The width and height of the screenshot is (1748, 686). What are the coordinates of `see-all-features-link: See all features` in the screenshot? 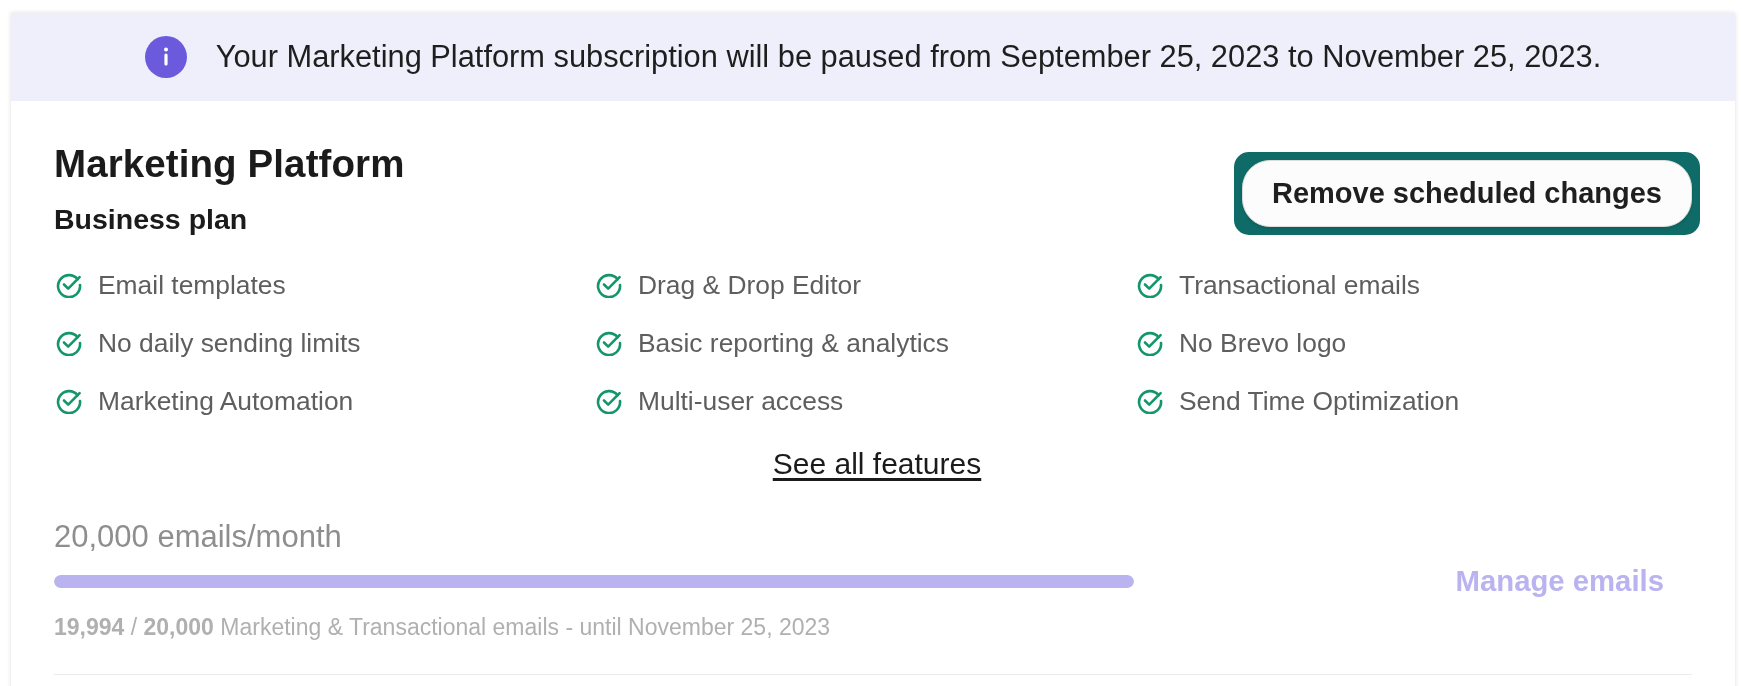 It's located at (877, 464).